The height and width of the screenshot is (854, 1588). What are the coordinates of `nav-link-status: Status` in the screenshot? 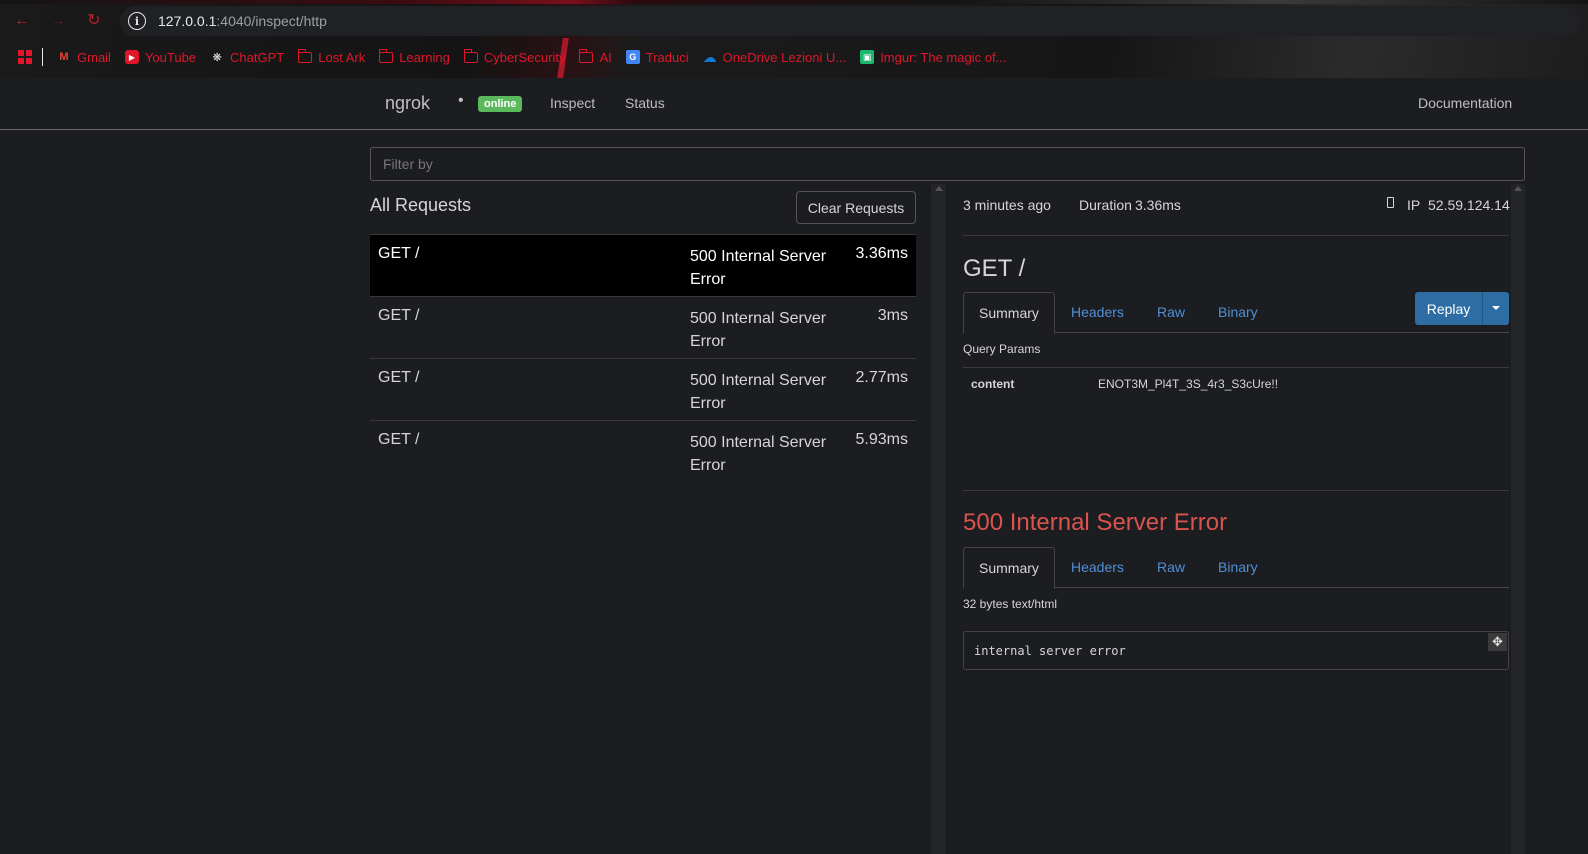 It's located at (645, 103).